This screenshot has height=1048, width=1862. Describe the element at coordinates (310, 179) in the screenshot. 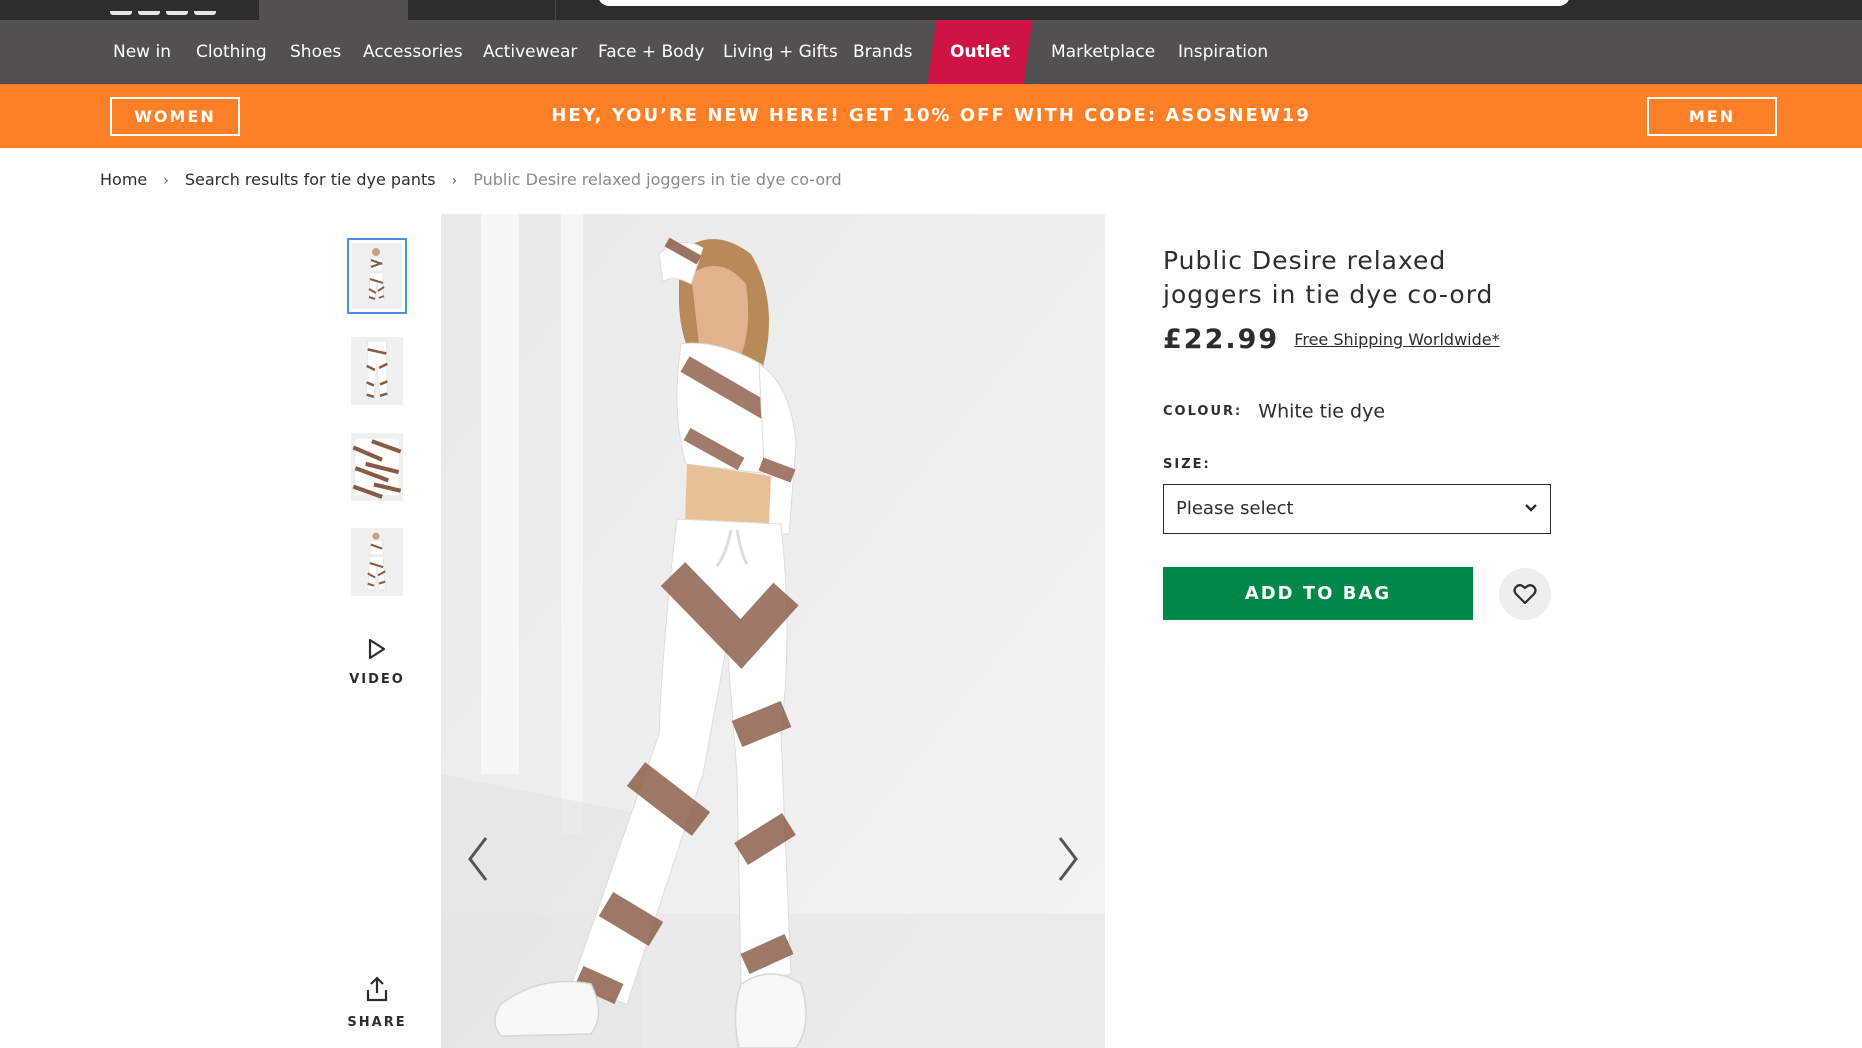

I see `breadcrumb-search: Search results for tie dye pants` at that location.